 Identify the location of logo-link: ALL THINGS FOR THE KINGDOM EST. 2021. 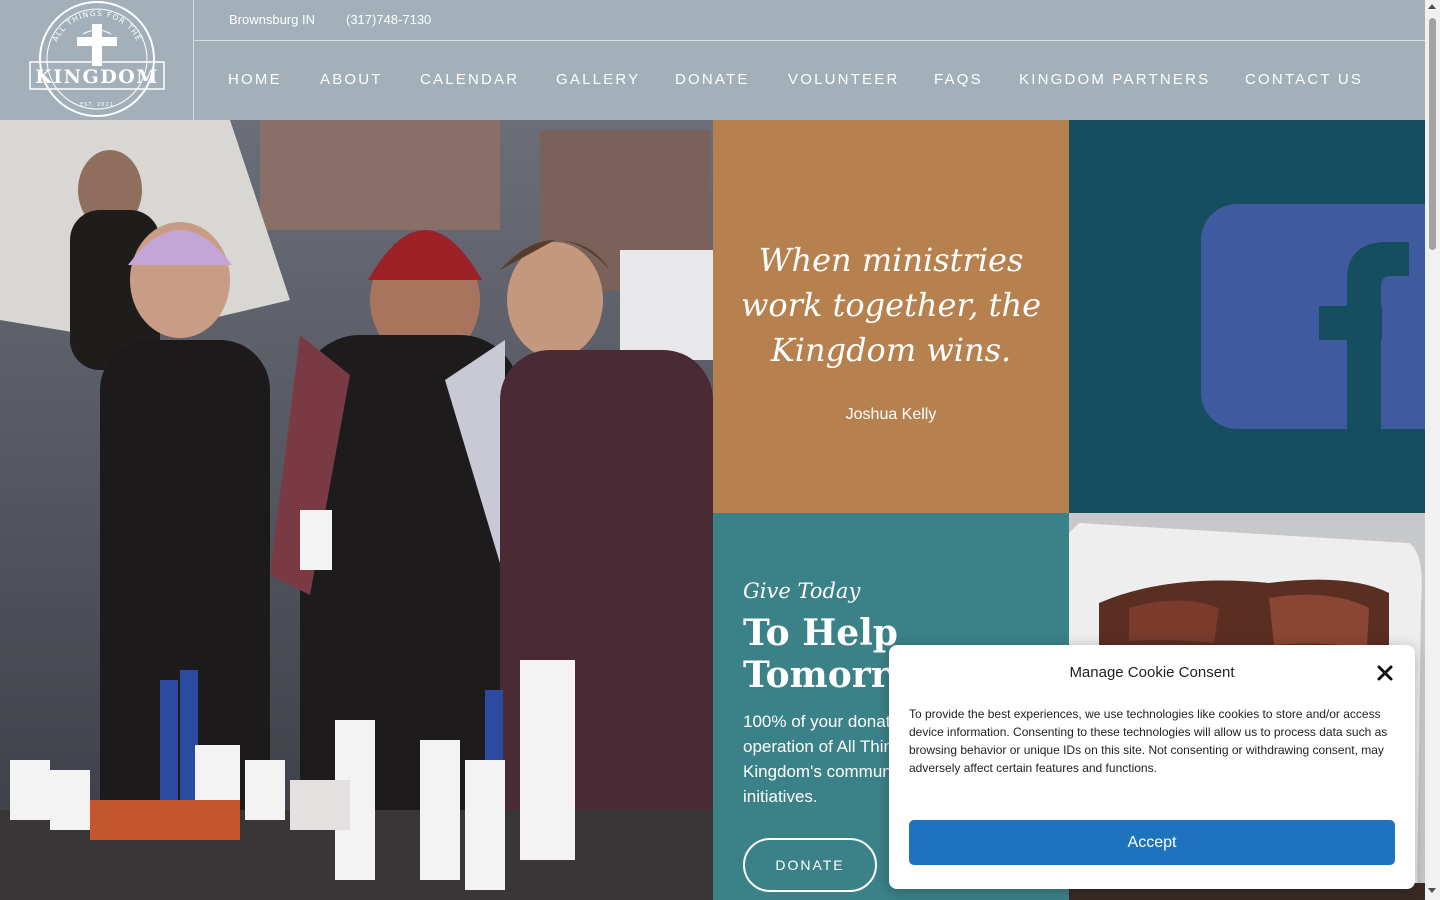
(97, 60).